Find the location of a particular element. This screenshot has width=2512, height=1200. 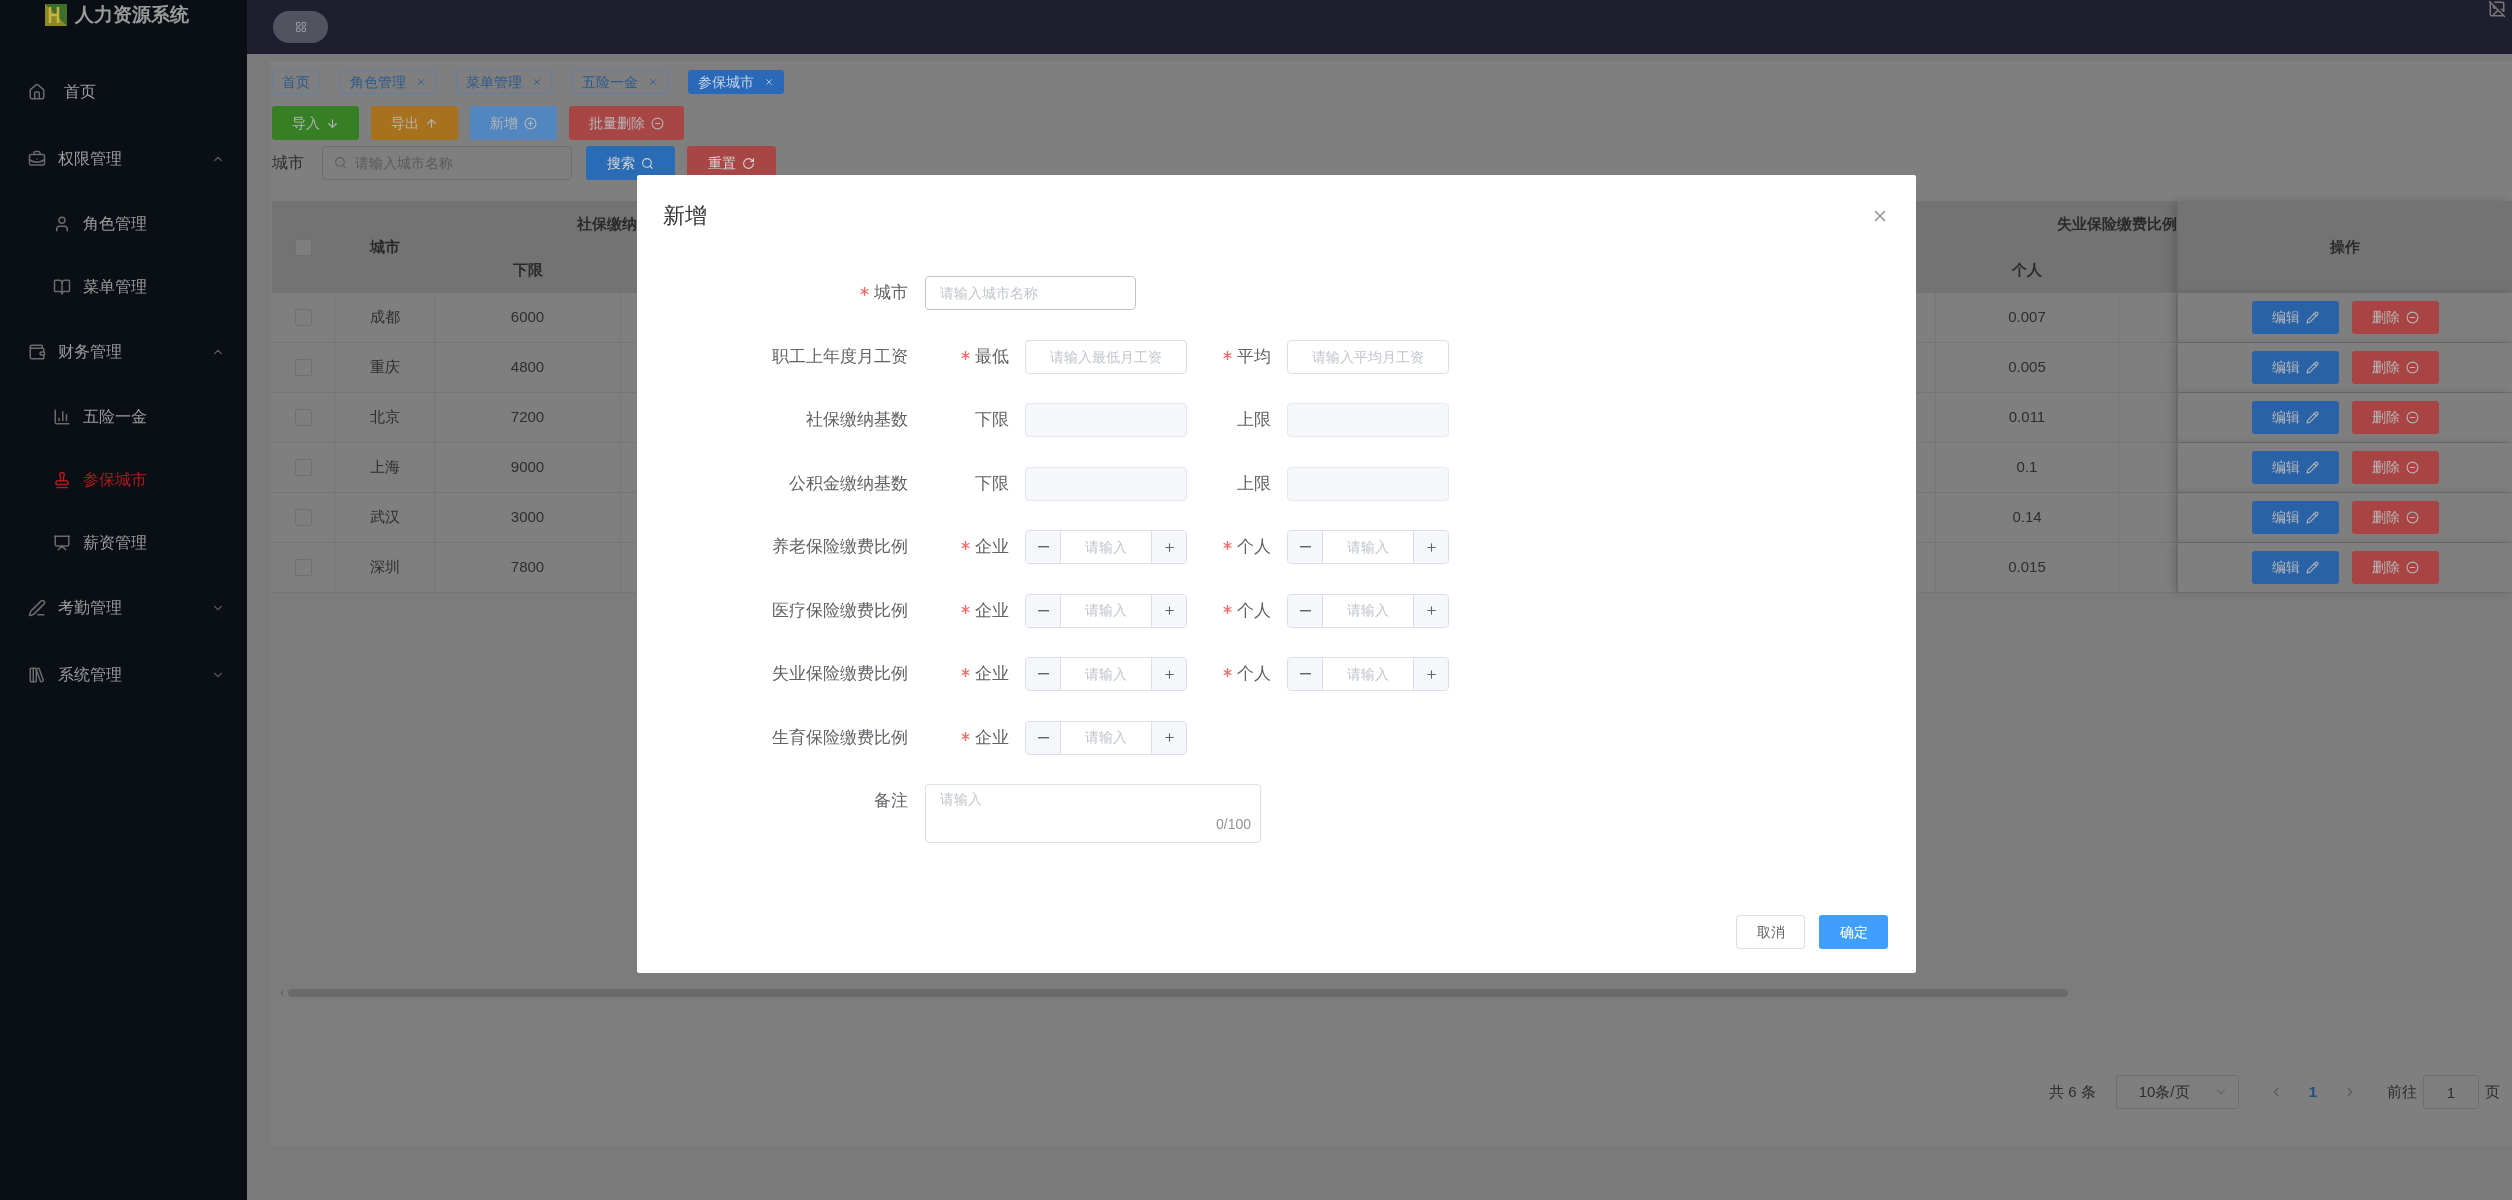

delete-button: 批量删除 is located at coordinates (626, 123).